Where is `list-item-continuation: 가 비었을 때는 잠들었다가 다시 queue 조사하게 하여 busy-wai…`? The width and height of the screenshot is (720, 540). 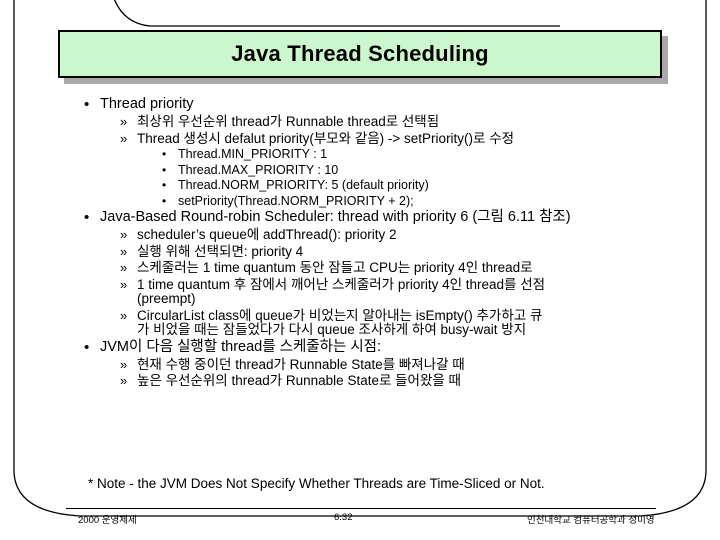 list-item-continuation: 가 비었을 때는 잠들었다가 다시 queue 조사하게 하여 busy-wai… is located at coordinates (367, 330).